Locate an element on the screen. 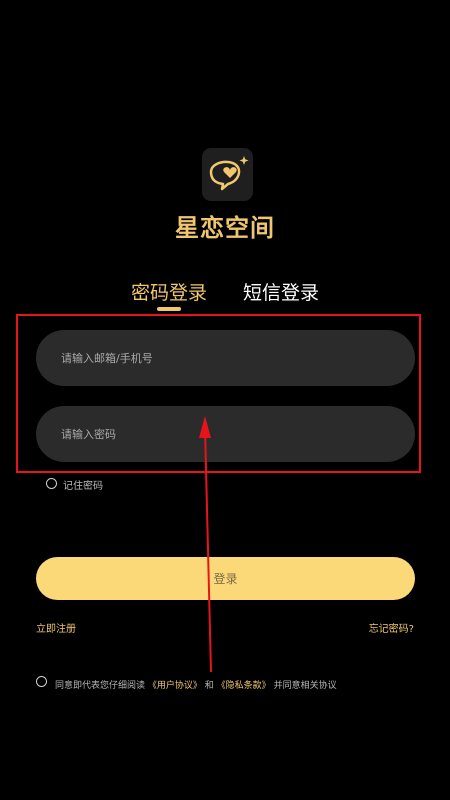 This screenshot has width=450, height=800. register-link: 立即注册 is located at coordinates (56, 627).